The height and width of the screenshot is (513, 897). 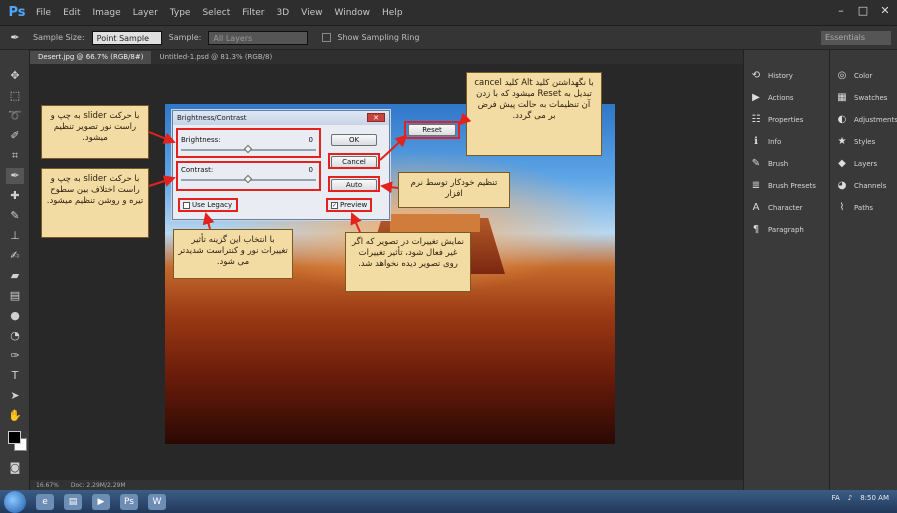 I want to click on panel-label: Channels, so click(x=870, y=186).